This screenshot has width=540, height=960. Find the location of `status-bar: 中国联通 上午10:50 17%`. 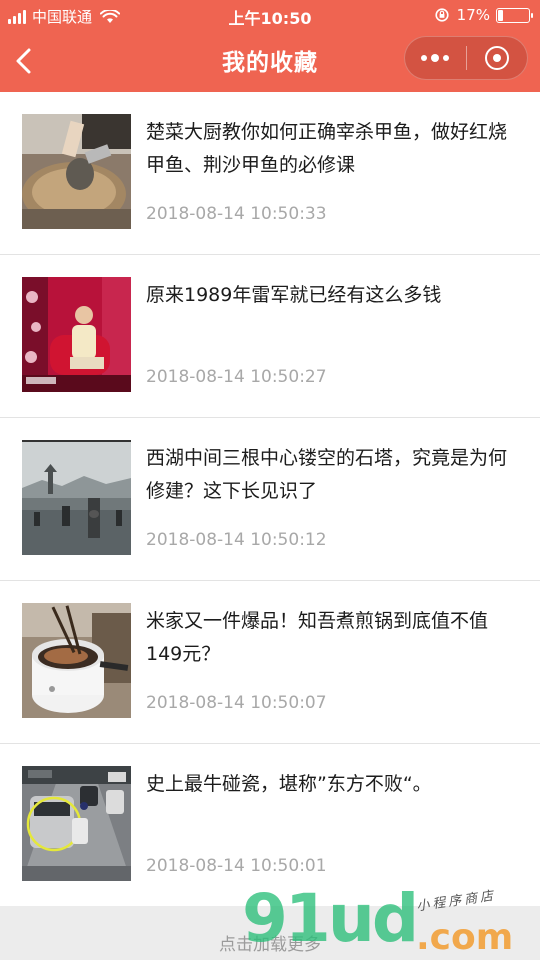

status-bar: 中国联通 上午10:50 17% is located at coordinates (270, 15).